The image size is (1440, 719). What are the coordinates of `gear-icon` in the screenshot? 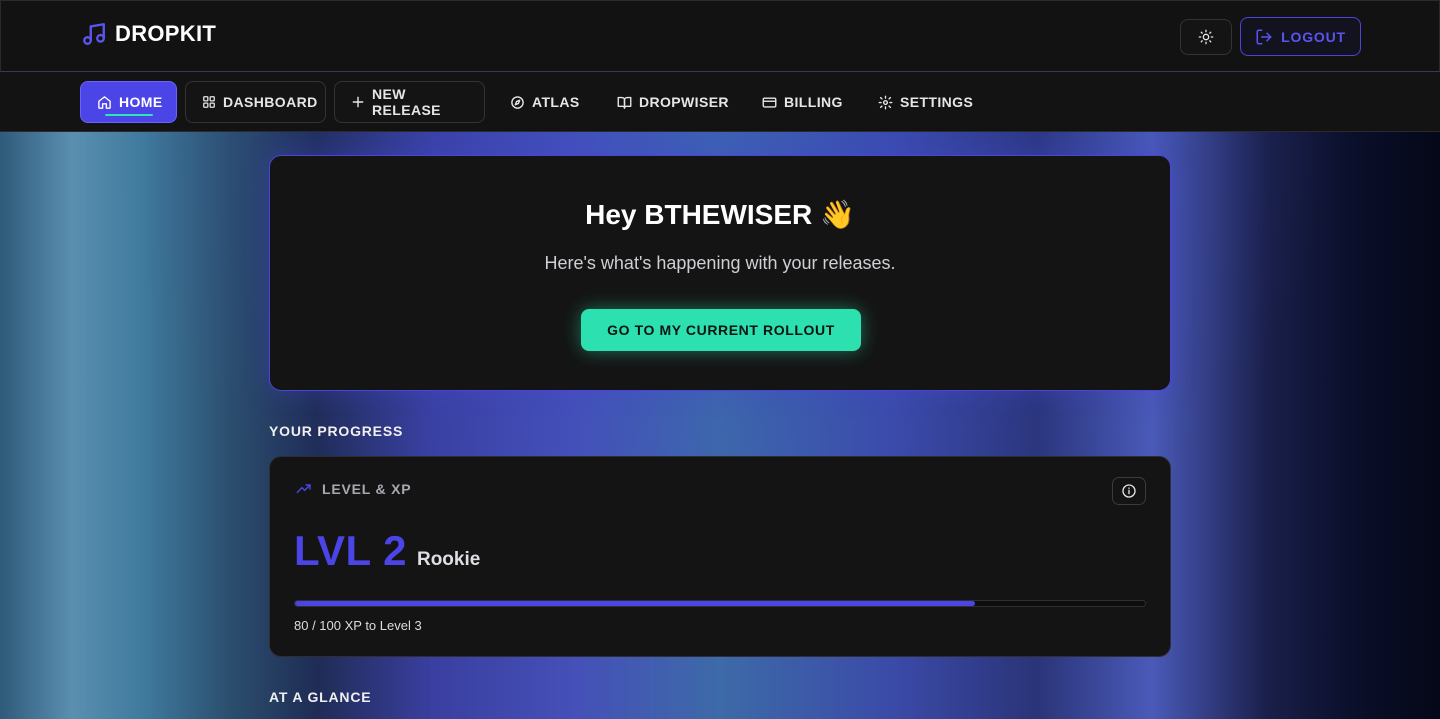 It's located at (885, 102).